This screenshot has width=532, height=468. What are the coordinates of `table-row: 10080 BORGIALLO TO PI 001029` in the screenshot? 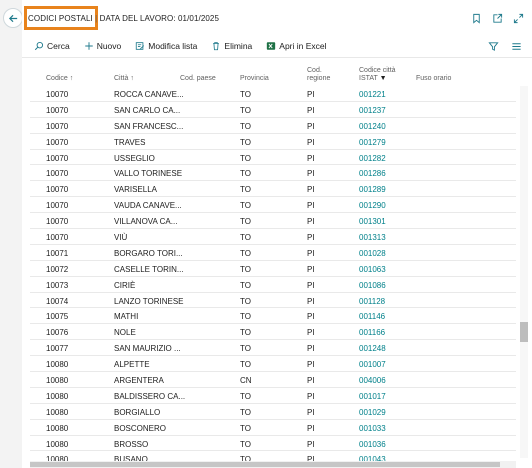 It's located at (273, 412).